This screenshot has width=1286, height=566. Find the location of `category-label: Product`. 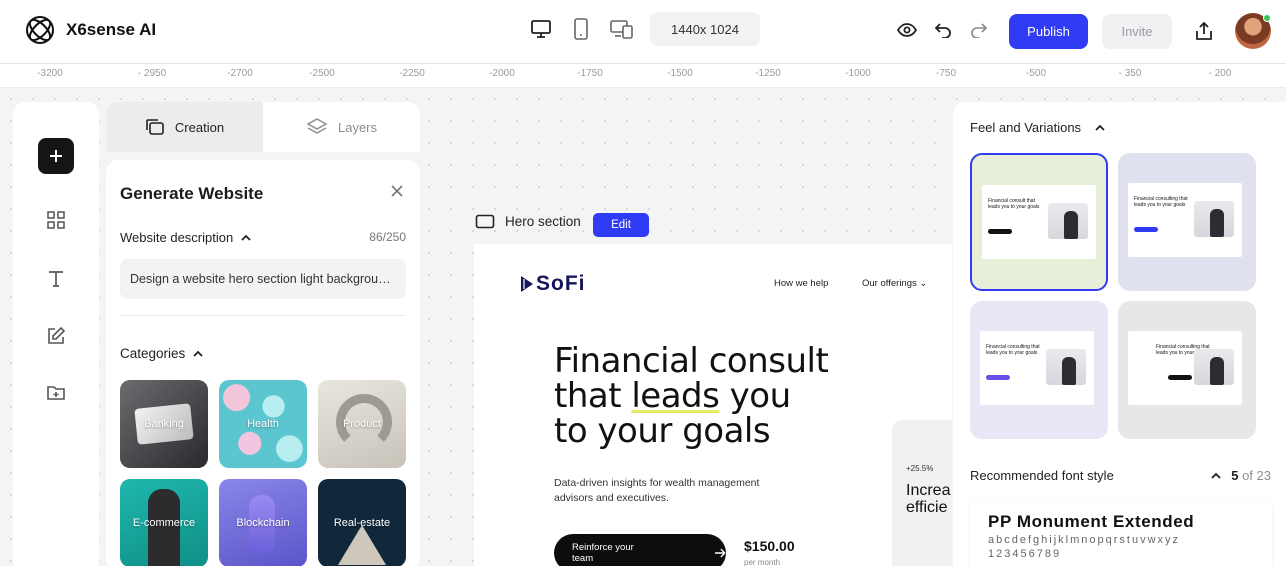

category-label: Product is located at coordinates (362, 424).